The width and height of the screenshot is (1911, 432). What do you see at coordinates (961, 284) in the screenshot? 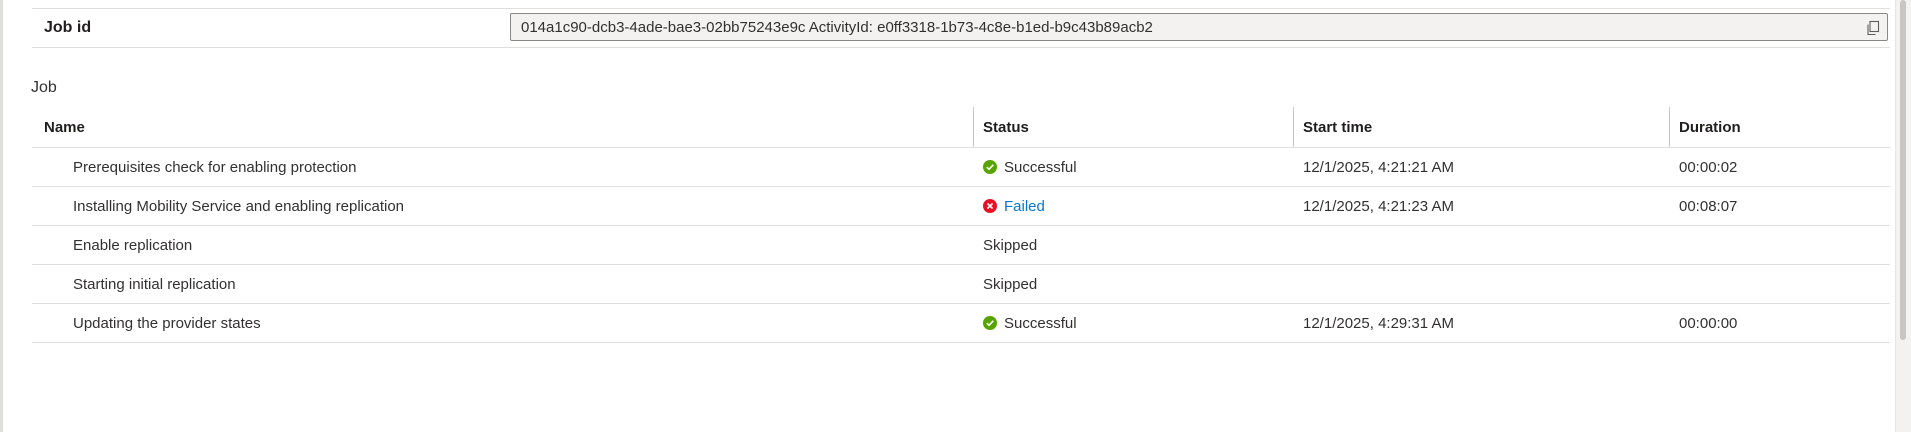
I see `table-row: Starting initial replication Skipped` at bounding box center [961, 284].